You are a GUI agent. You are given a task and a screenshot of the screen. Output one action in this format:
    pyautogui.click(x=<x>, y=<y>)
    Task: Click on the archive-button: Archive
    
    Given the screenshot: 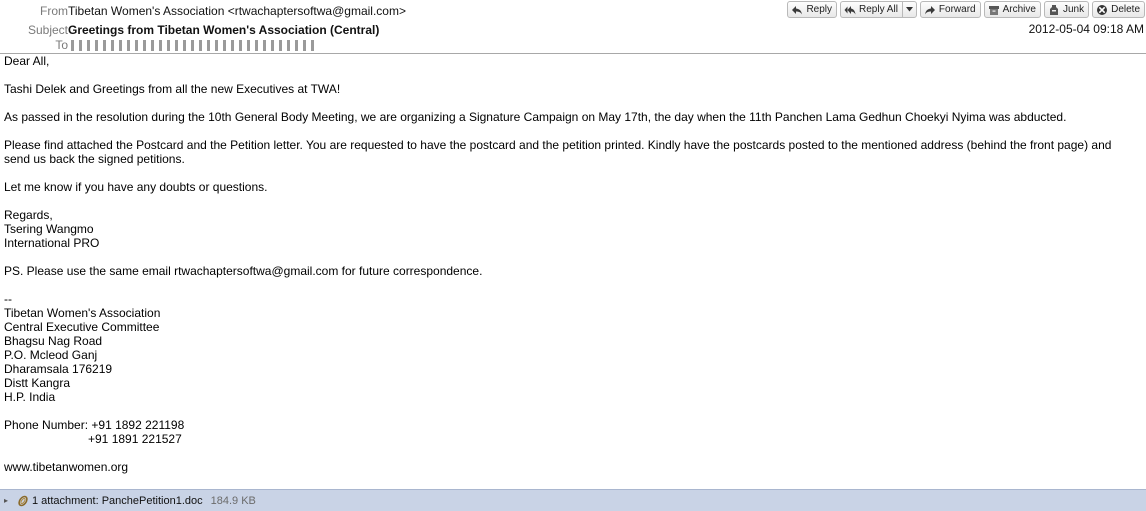 What is the action you would take?
    pyautogui.click(x=1012, y=9)
    